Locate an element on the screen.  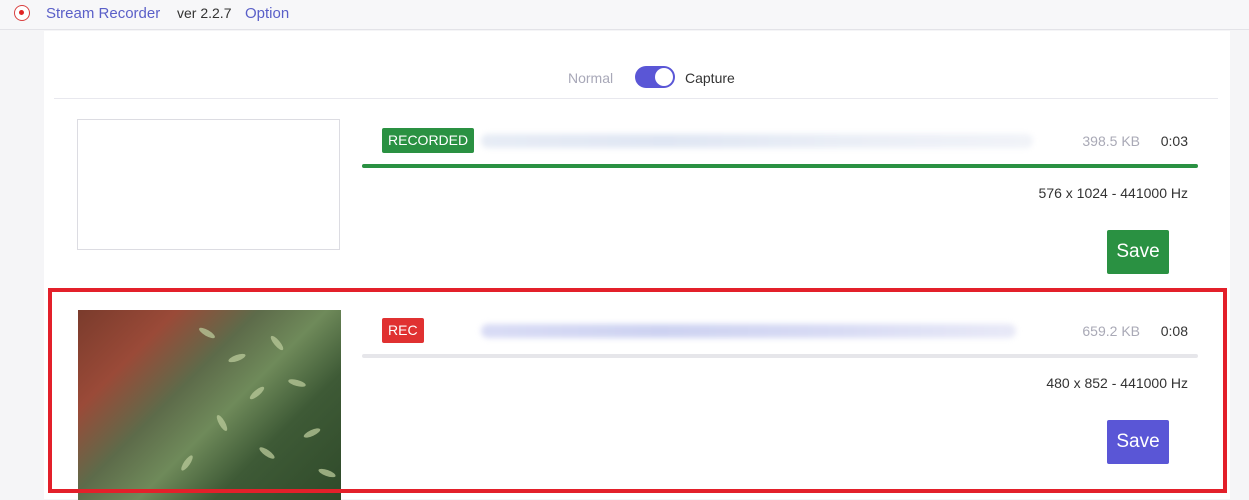
mode-switch-row: Normal Capture is located at coordinates (637, 78).